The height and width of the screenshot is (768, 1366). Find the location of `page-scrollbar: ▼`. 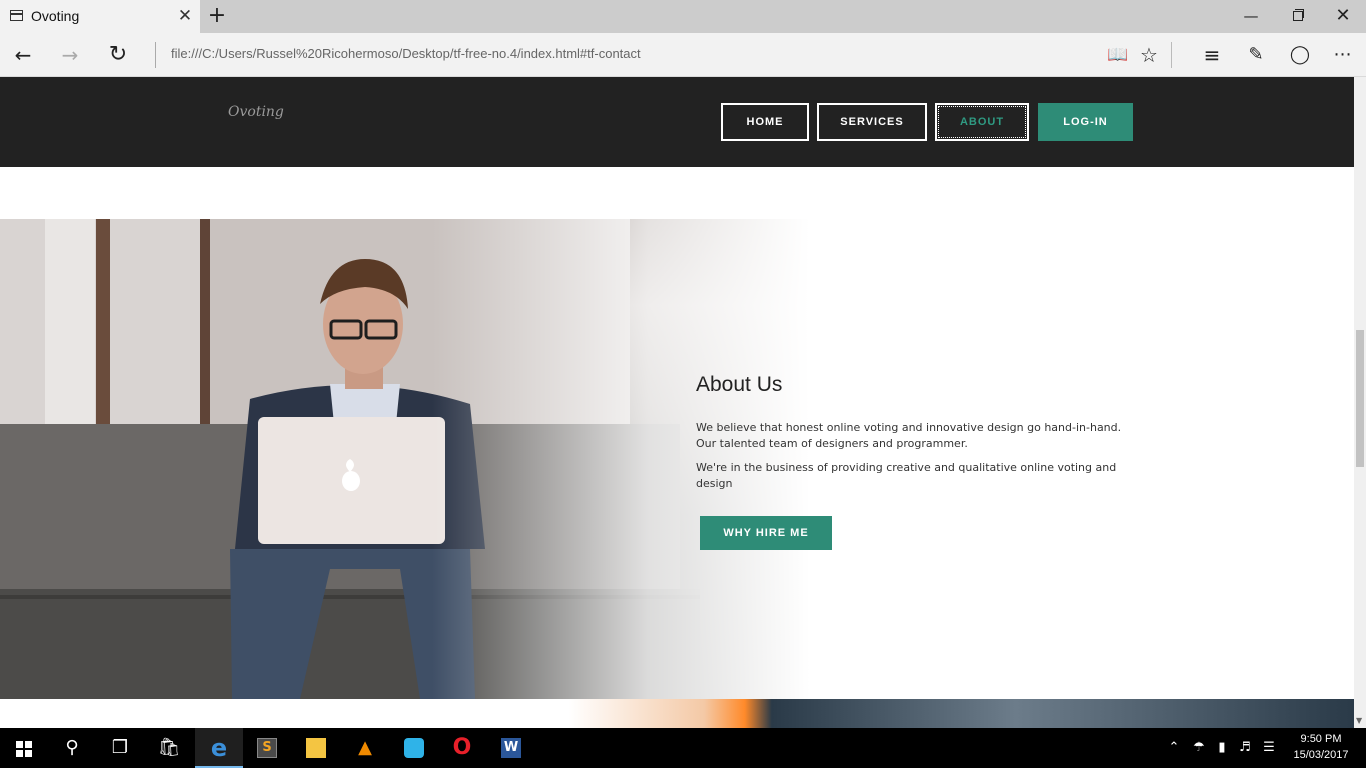

page-scrollbar: ▼ is located at coordinates (1360, 402).